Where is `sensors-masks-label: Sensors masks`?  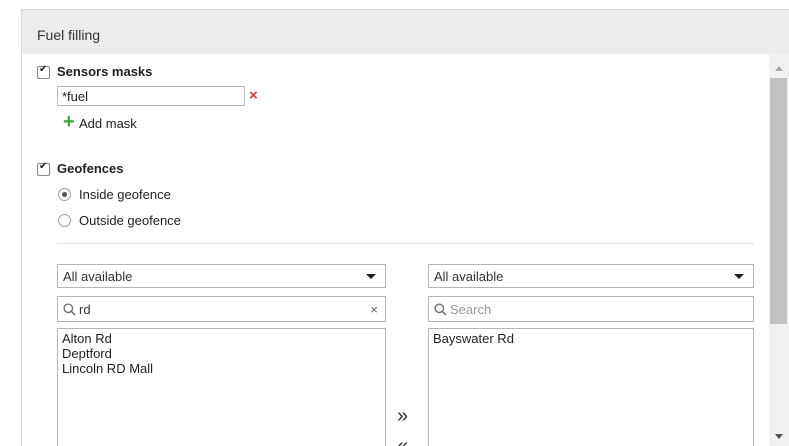 sensors-masks-label: Sensors masks is located at coordinates (105, 71).